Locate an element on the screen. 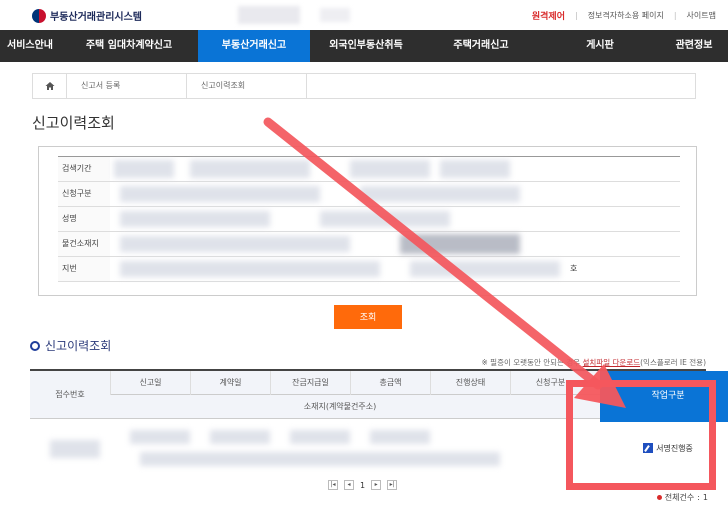 Image resolution: width=728 pixels, height=511 pixels. type-label: 신청구분 is located at coordinates (84, 194).